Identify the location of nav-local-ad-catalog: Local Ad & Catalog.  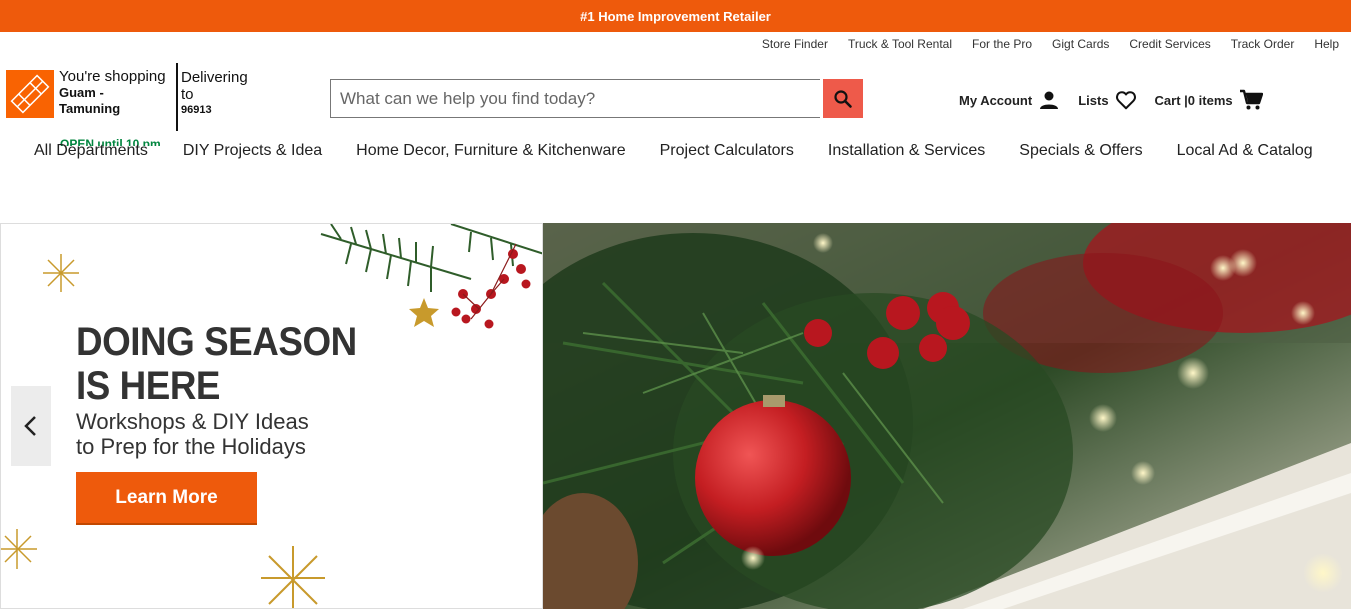
(1245, 151).